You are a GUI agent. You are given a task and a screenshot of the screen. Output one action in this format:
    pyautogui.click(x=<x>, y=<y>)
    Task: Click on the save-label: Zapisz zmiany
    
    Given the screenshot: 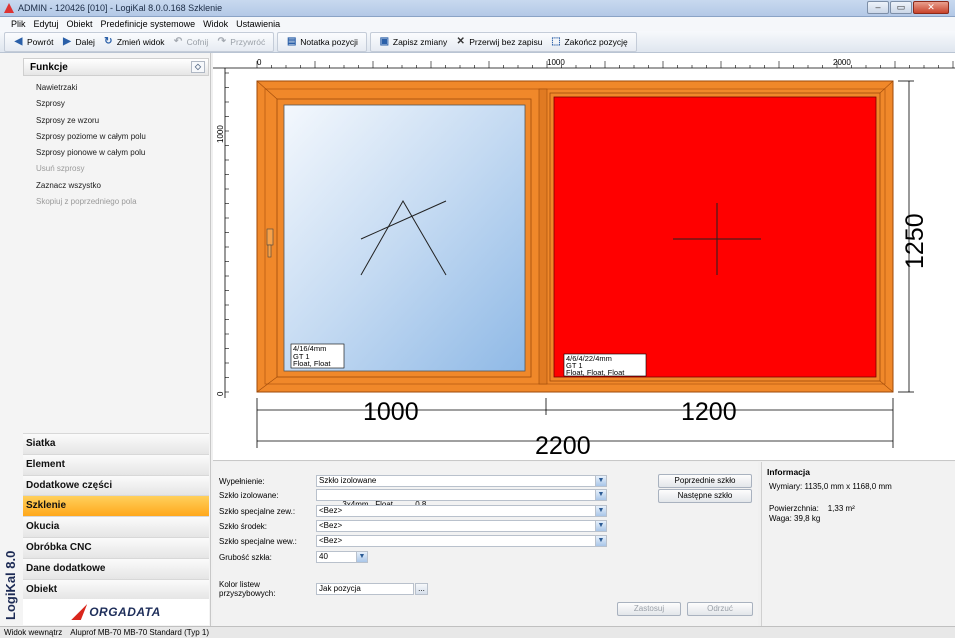 What is the action you would take?
    pyautogui.click(x=420, y=41)
    